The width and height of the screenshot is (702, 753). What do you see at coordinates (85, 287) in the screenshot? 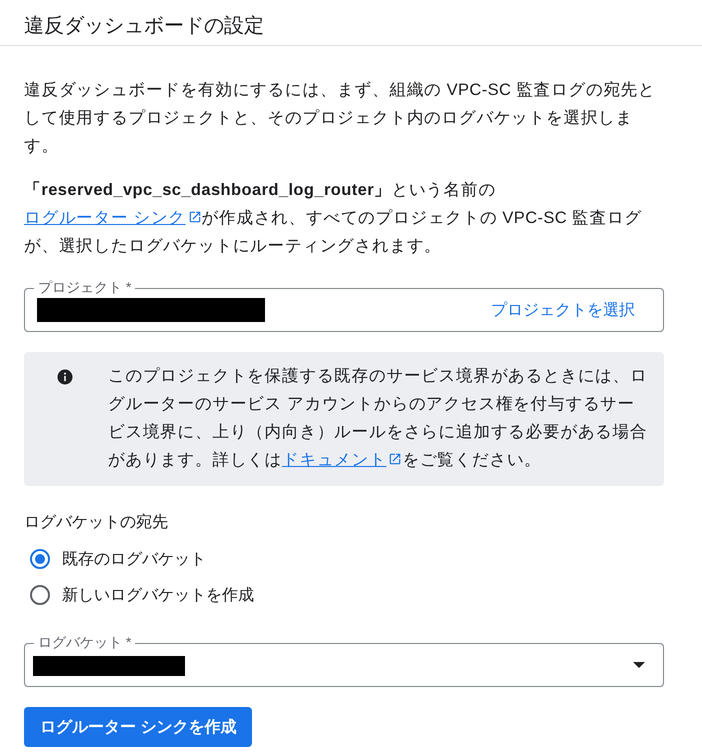
I see `field-label: プロジェクト *` at bounding box center [85, 287].